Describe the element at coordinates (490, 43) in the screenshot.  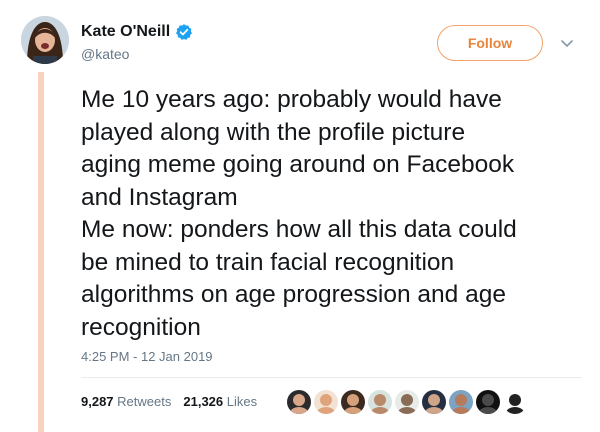
I see `follow-button: Follow` at that location.